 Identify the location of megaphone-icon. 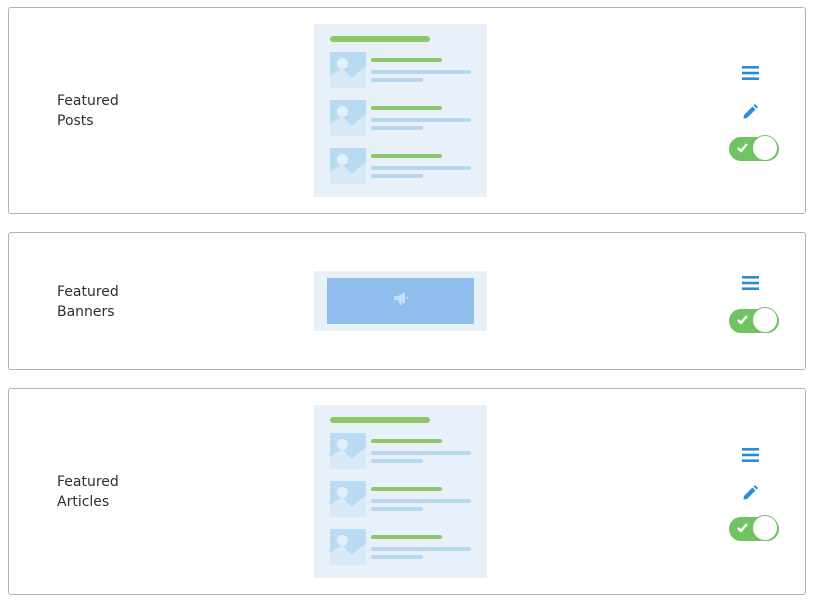
(401, 298).